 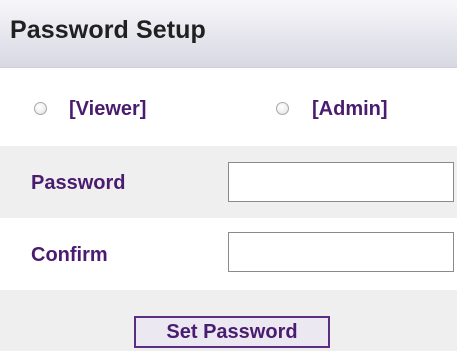 What do you see at coordinates (108, 30) in the screenshot?
I see `panel-title: Password Setup` at bounding box center [108, 30].